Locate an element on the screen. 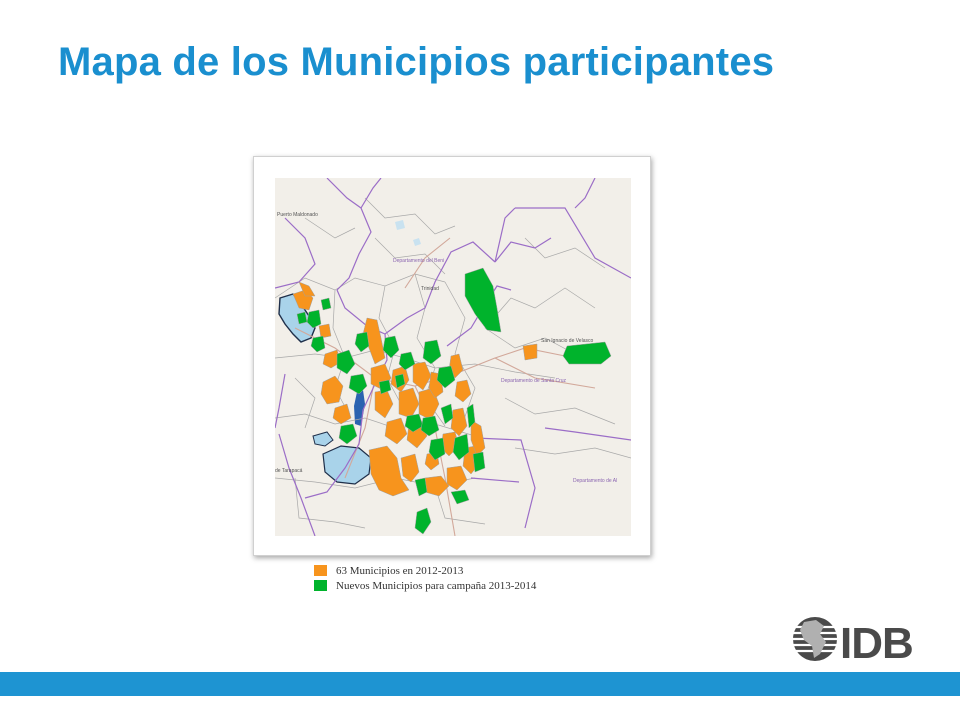 The image size is (960, 720). legend-label: 63 Municipios en 2012-2013 is located at coordinates (400, 570).